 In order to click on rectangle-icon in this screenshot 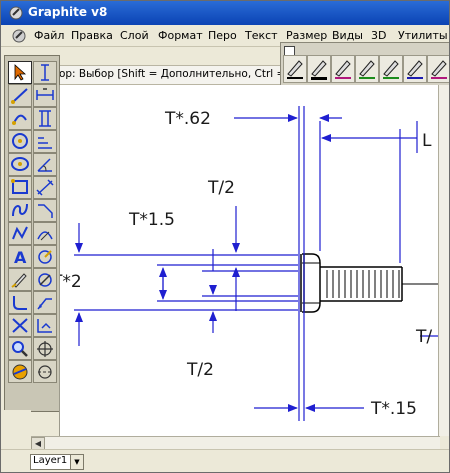, I will do `click(19, 186)`.